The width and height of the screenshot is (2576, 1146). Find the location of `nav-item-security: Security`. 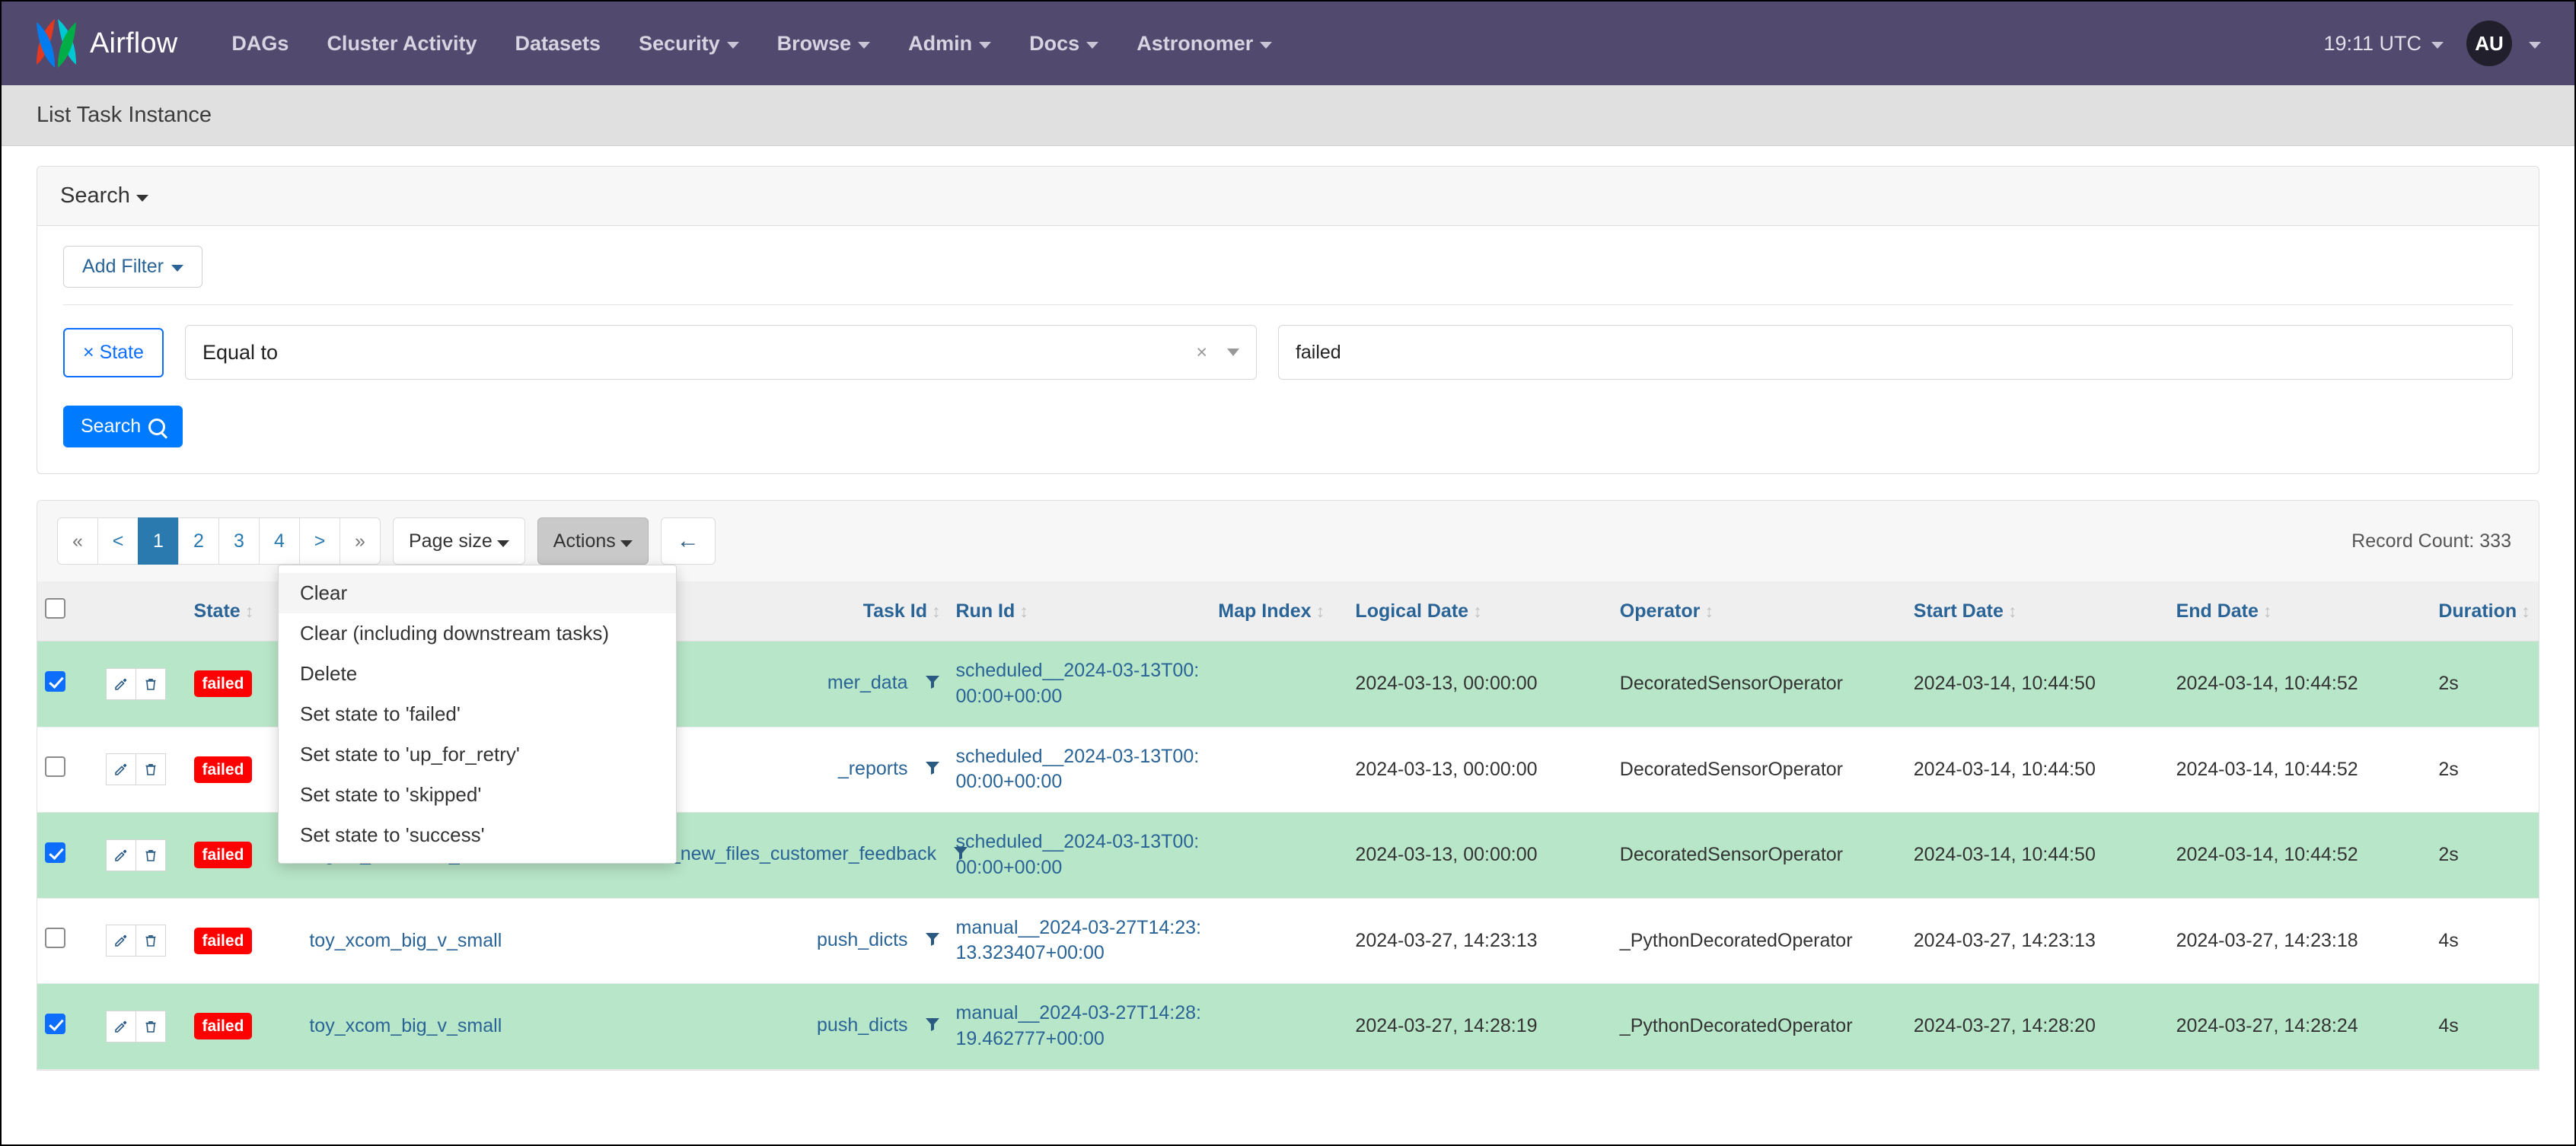

nav-item-security: Security is located at coordinates (689, 44).